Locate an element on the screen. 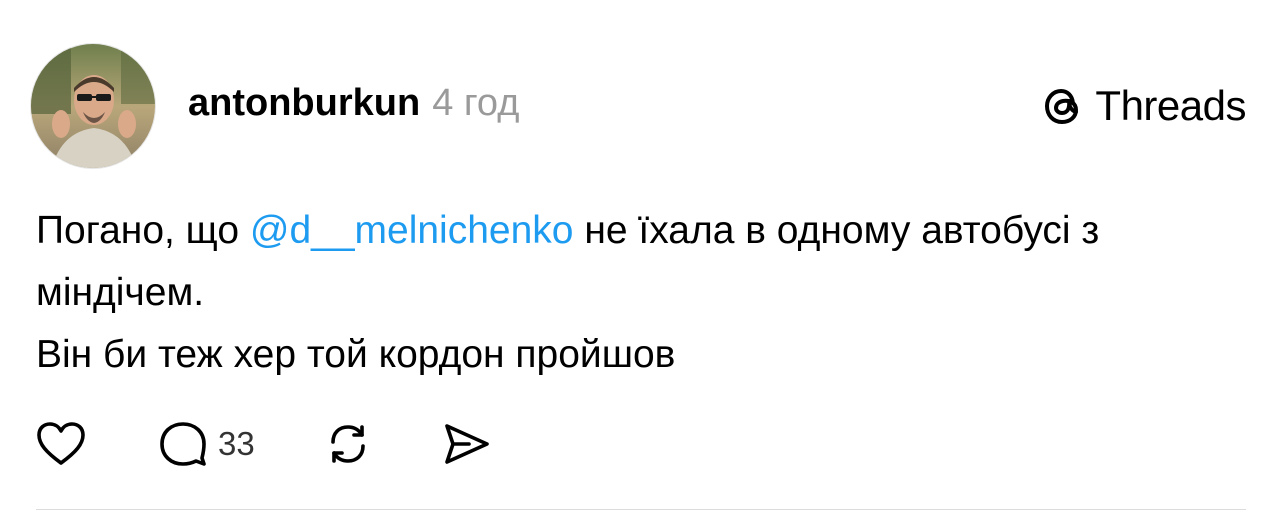 This screenshot has width=1280, height=515. reply-button: 33 is located at coordinates (206, 444).